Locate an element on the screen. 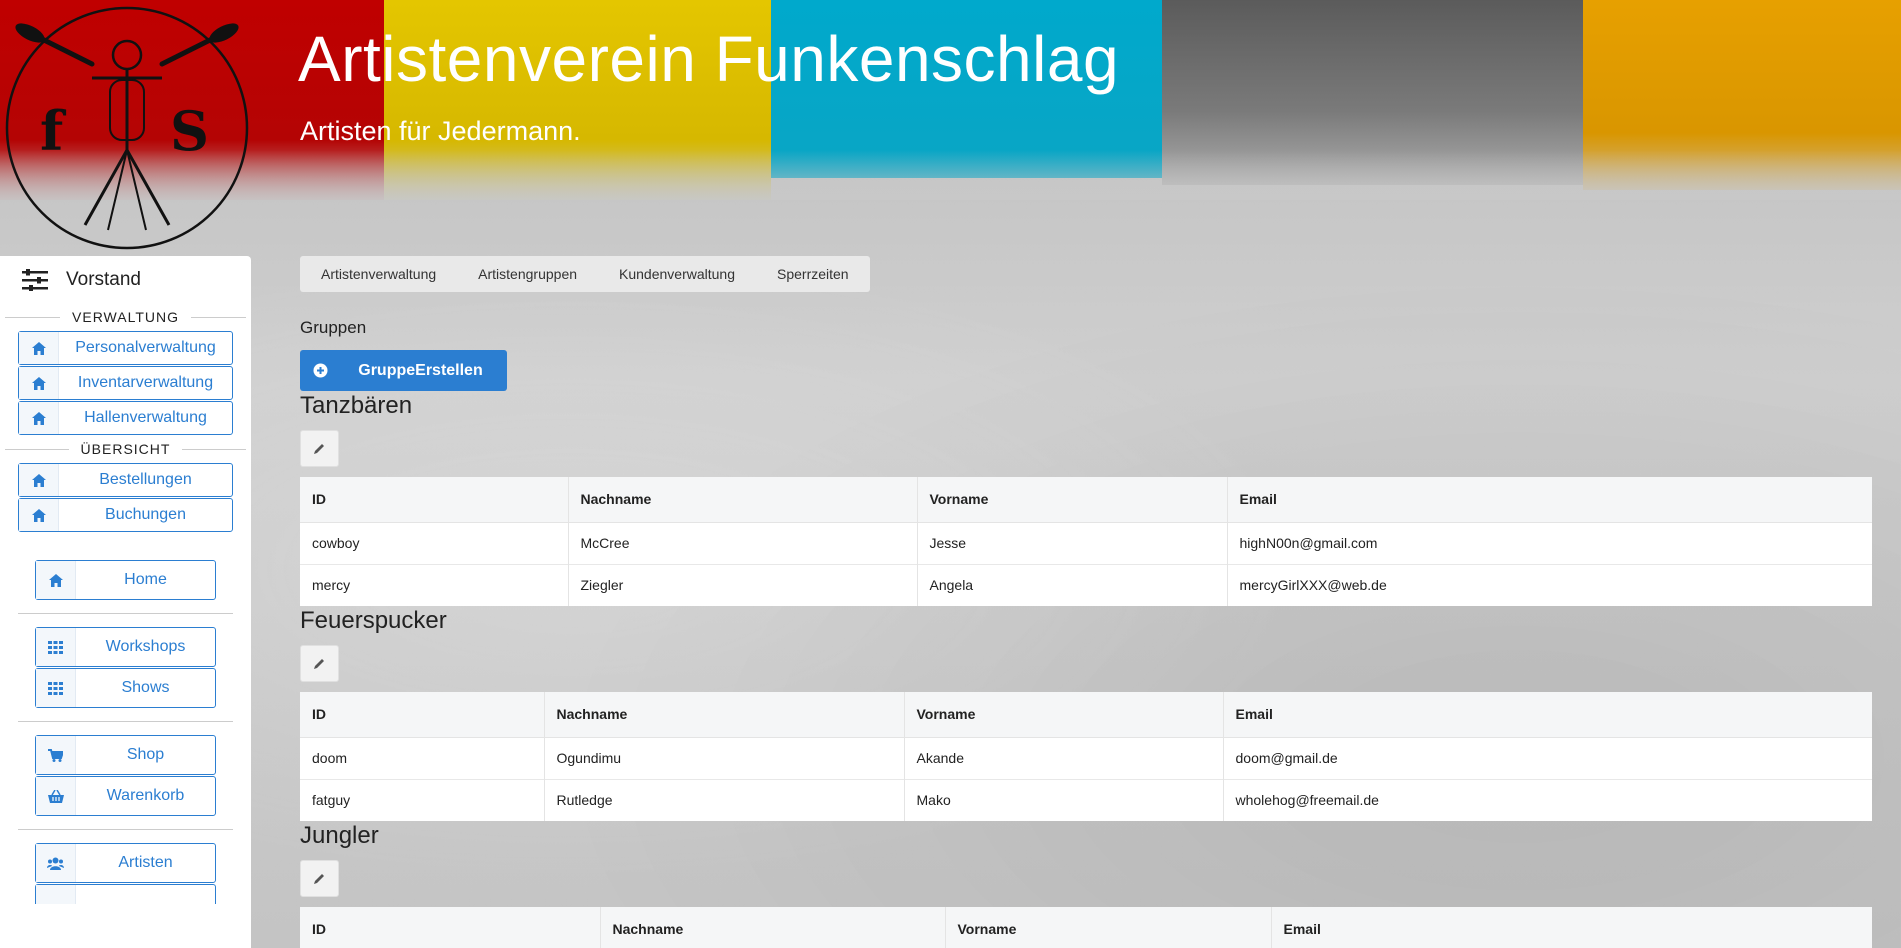 The width and height of the screenshot is (1901, 948). cart-icon is located at coordinates (56, 755).